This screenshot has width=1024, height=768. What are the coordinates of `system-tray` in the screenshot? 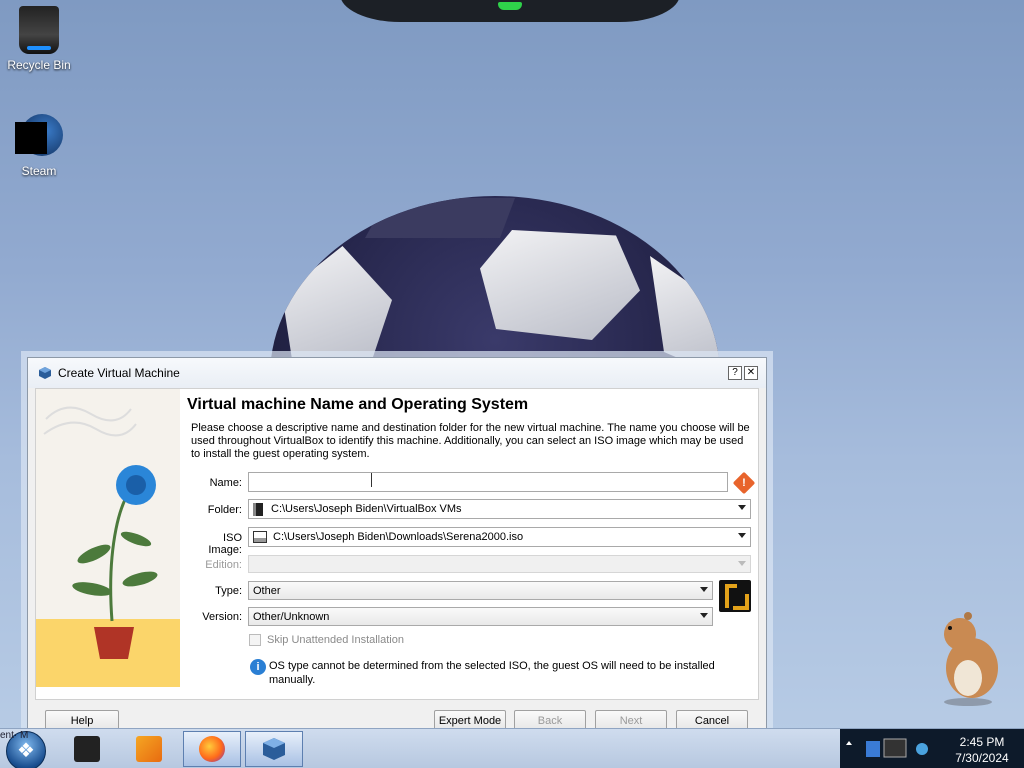 It's located at (890, 748).